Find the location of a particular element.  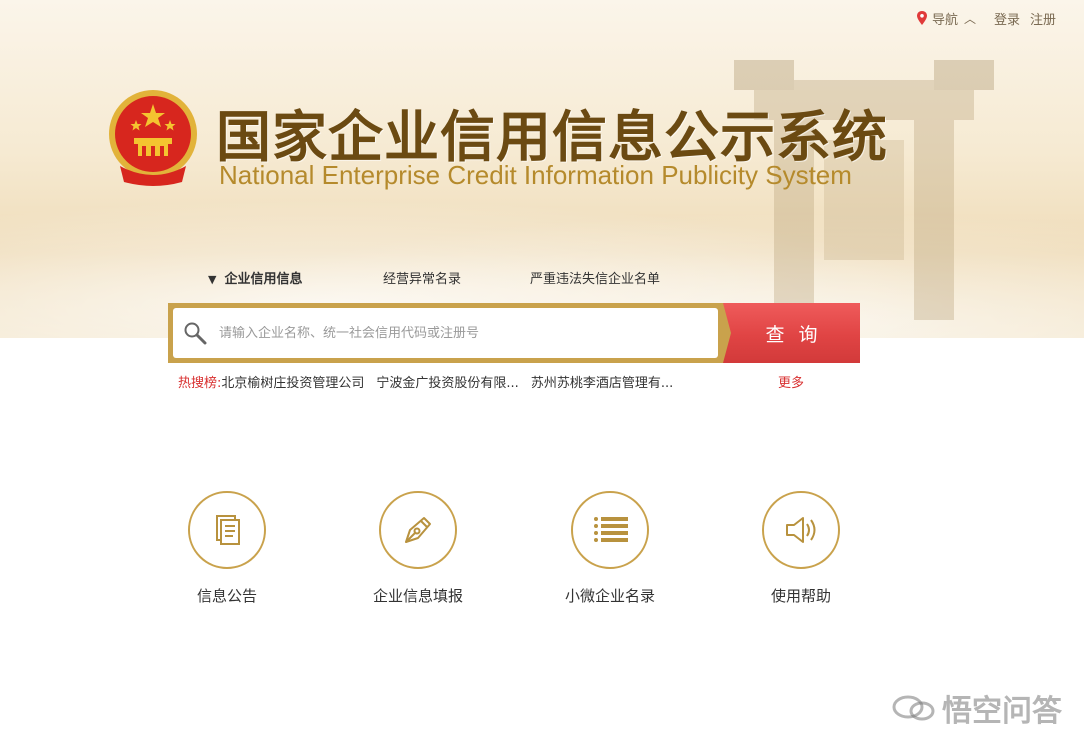

register-label: 注册 is located at coordinates (1042, 20).